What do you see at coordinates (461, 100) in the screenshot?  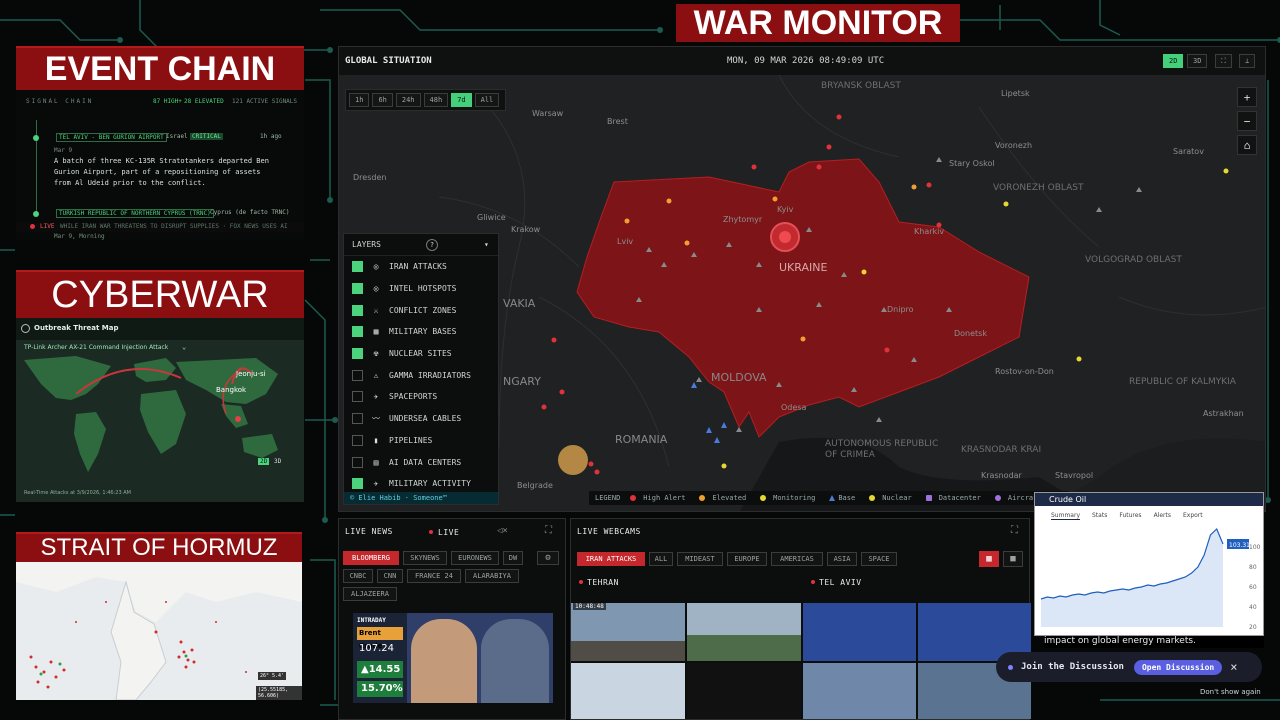 I see `range-7d: 7d` at bounding box center [461, 100].